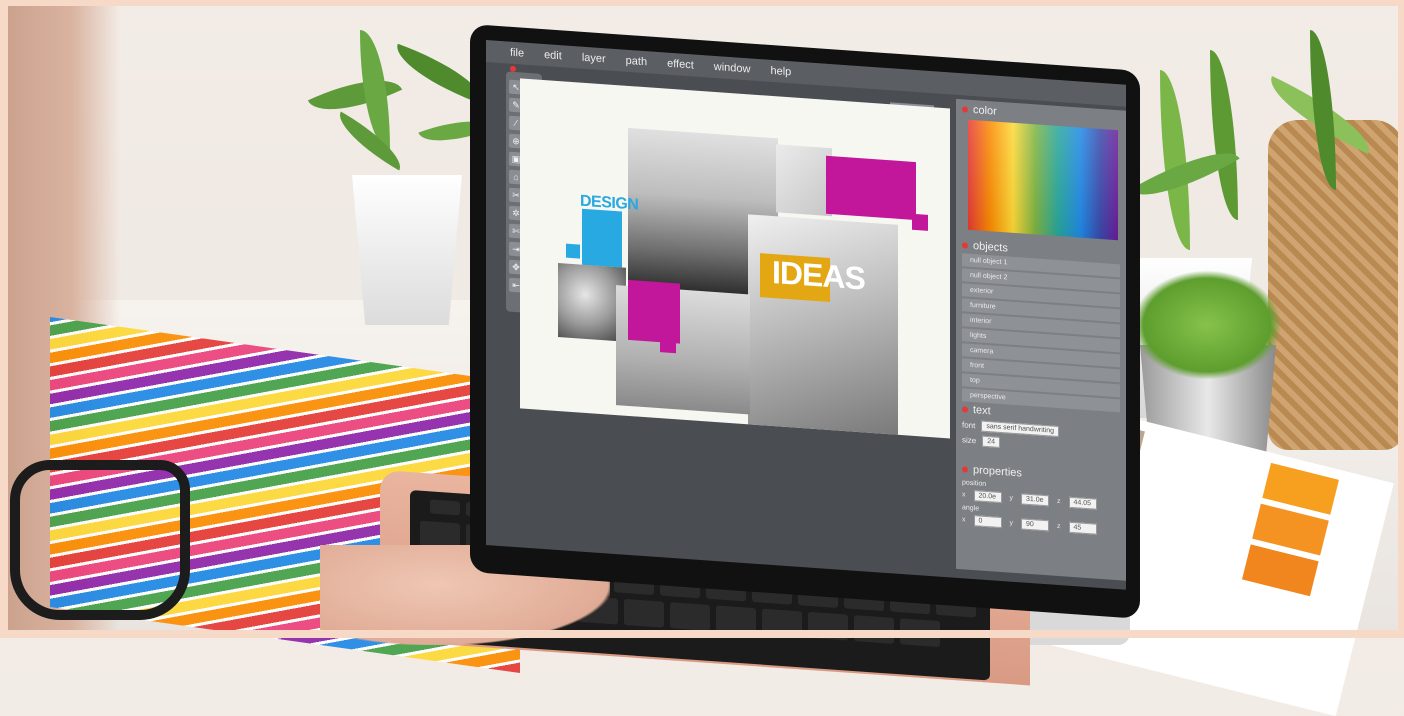 The height and width of the screenshot is (716, 1404). Describe the element at coordinates (964, 495) in the screenshot. I see `position-x-label: x` at that location.